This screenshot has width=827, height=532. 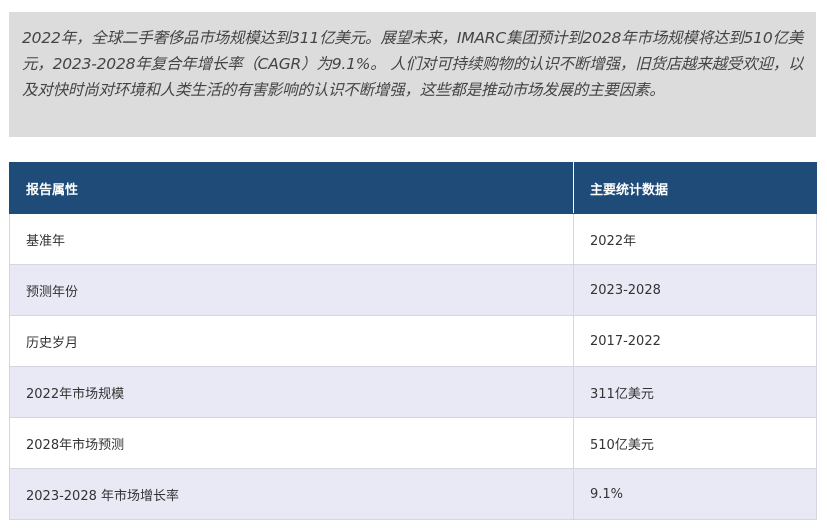 I want to click on row-attribute: 预测年份, so click(x=291, y=290).